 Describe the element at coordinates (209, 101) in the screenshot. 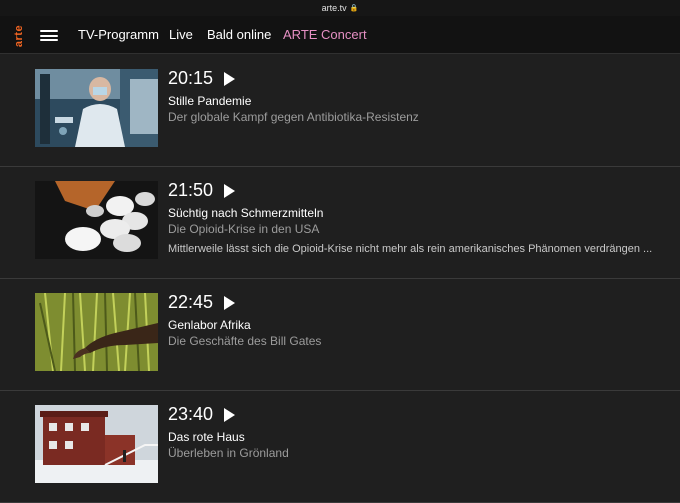

I see `program-title: Stille Pandemie` at that location.